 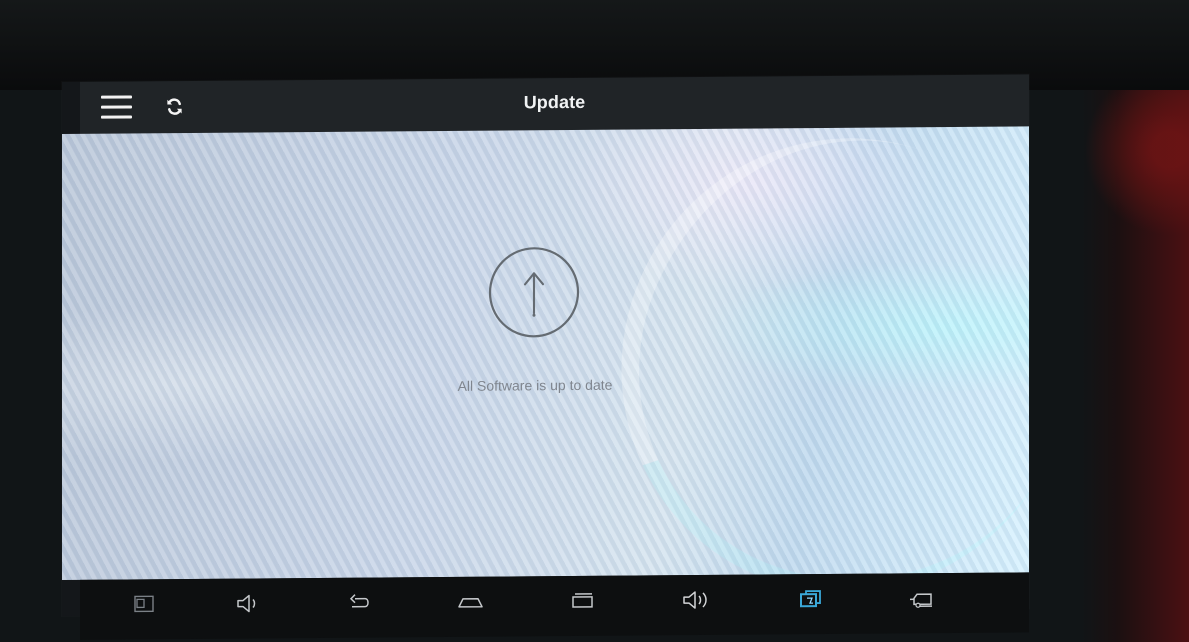 I want to click on home-icon, so click(x=470, y=602).